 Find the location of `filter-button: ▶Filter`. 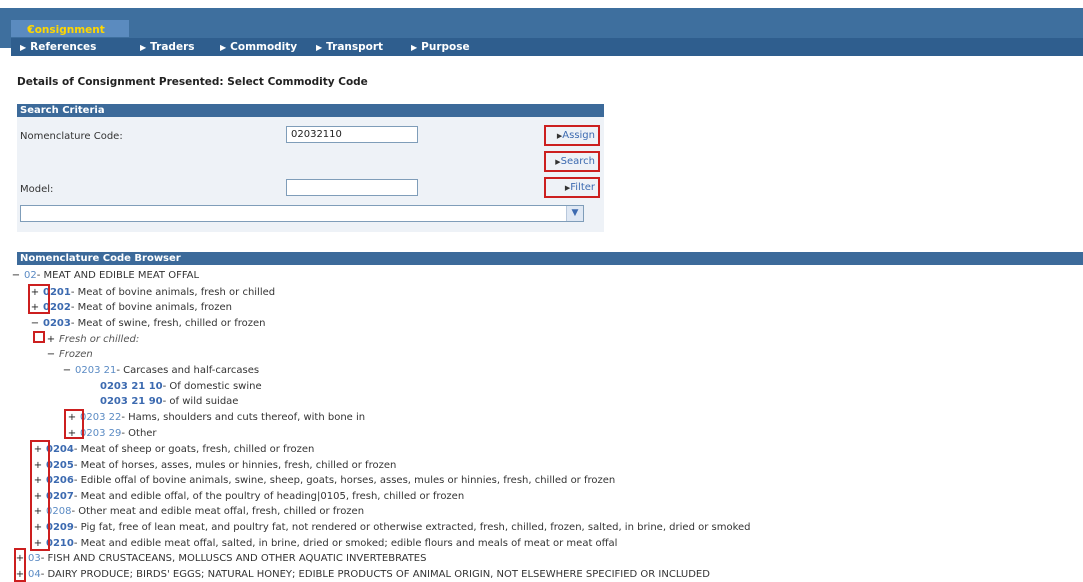

filter-button: ▶Filter is located at coordinates (572, 187).